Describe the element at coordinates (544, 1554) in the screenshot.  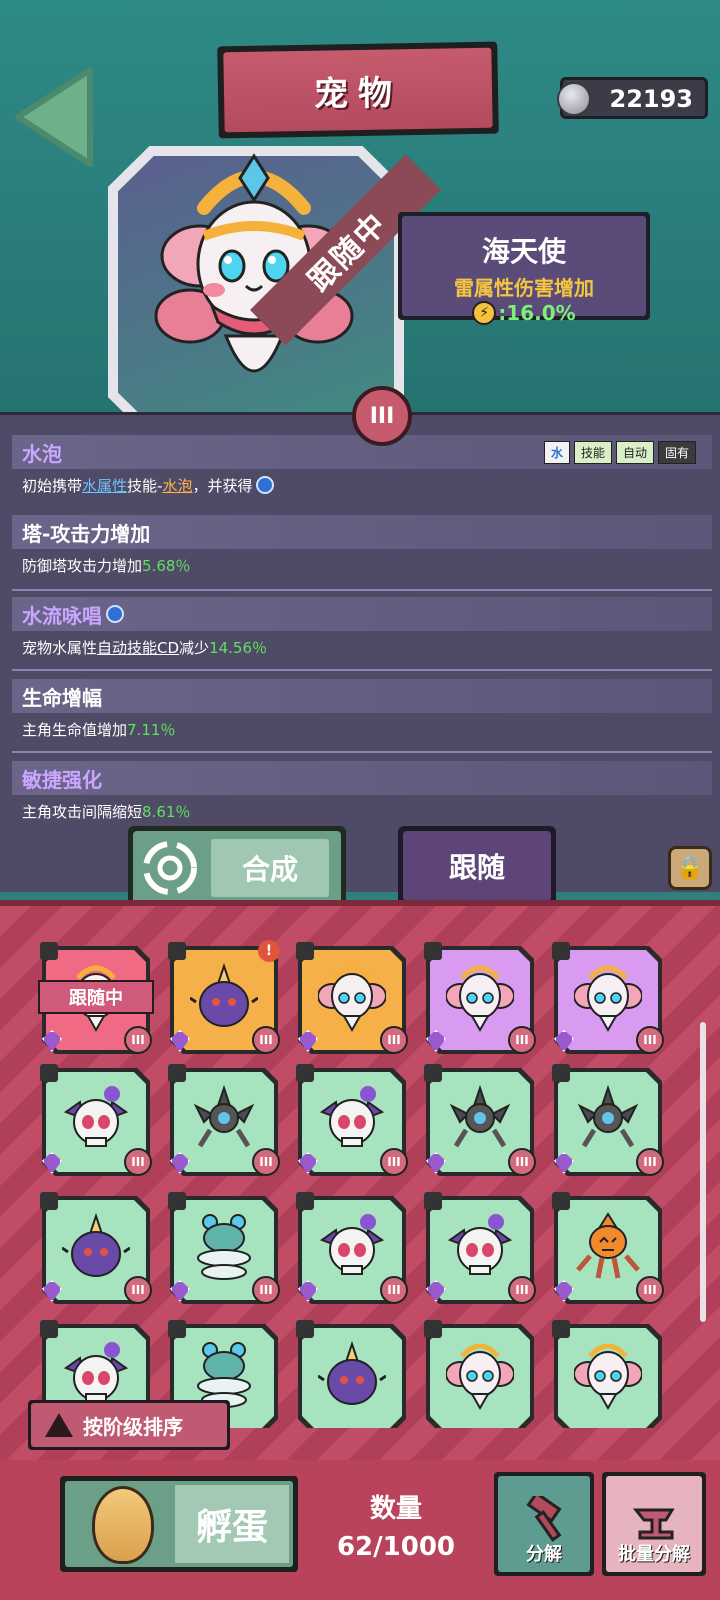
I see `dismantle-label: 分解` at that location.